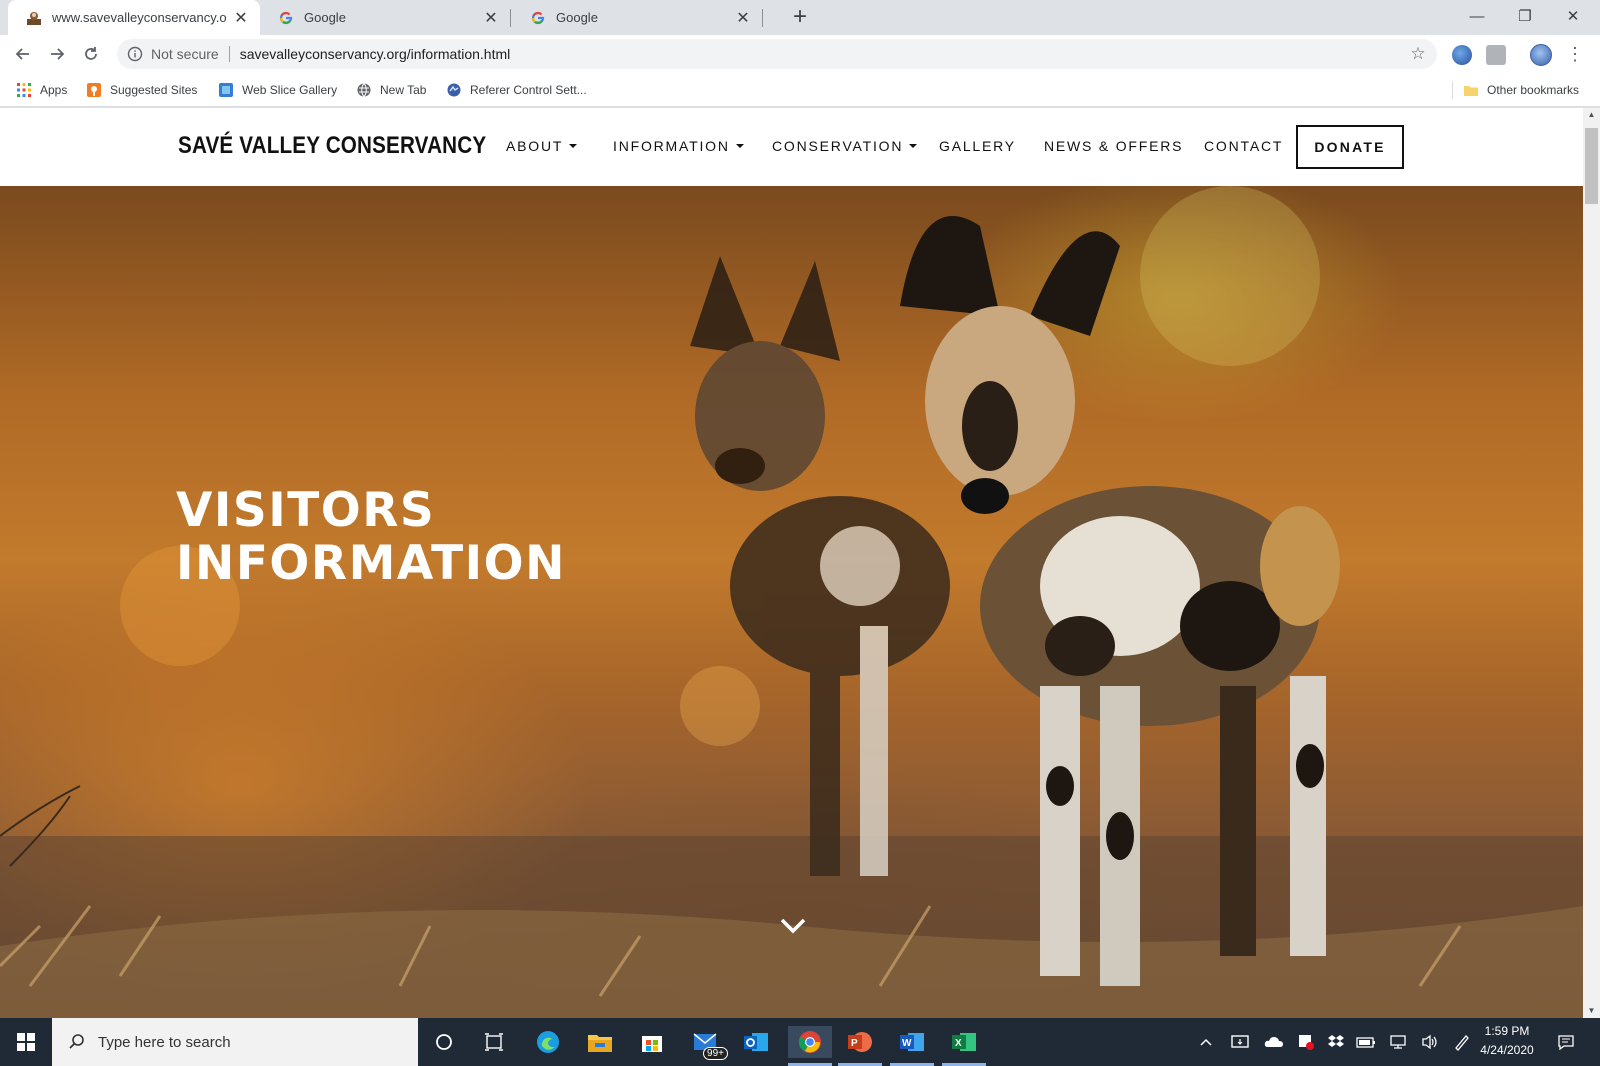 Image resolution: width=1600 pixels, height=1066 pixels. I want to click on tab-google-1: Google ✕, so click(385, 17).